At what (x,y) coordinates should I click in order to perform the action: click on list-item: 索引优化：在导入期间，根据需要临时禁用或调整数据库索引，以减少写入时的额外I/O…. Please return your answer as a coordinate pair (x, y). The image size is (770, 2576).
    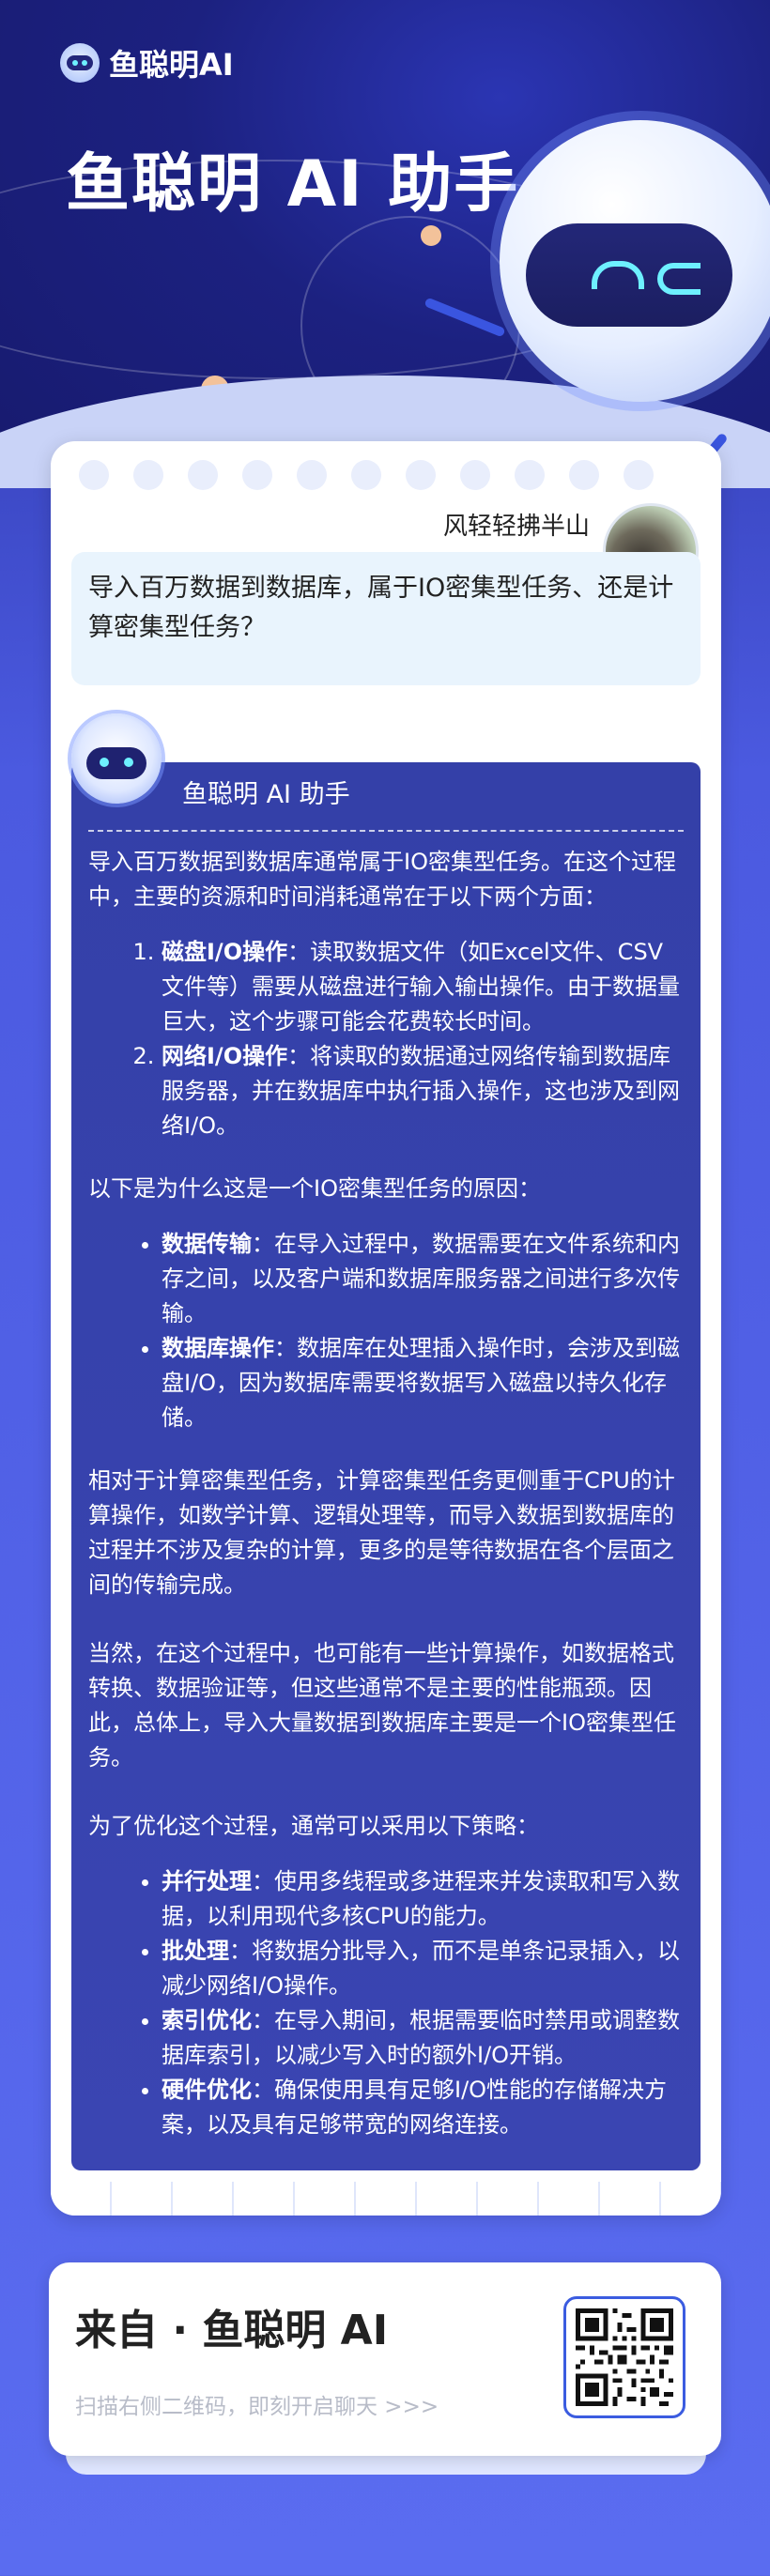
    Looking at the image, I should click on (423, 2038).